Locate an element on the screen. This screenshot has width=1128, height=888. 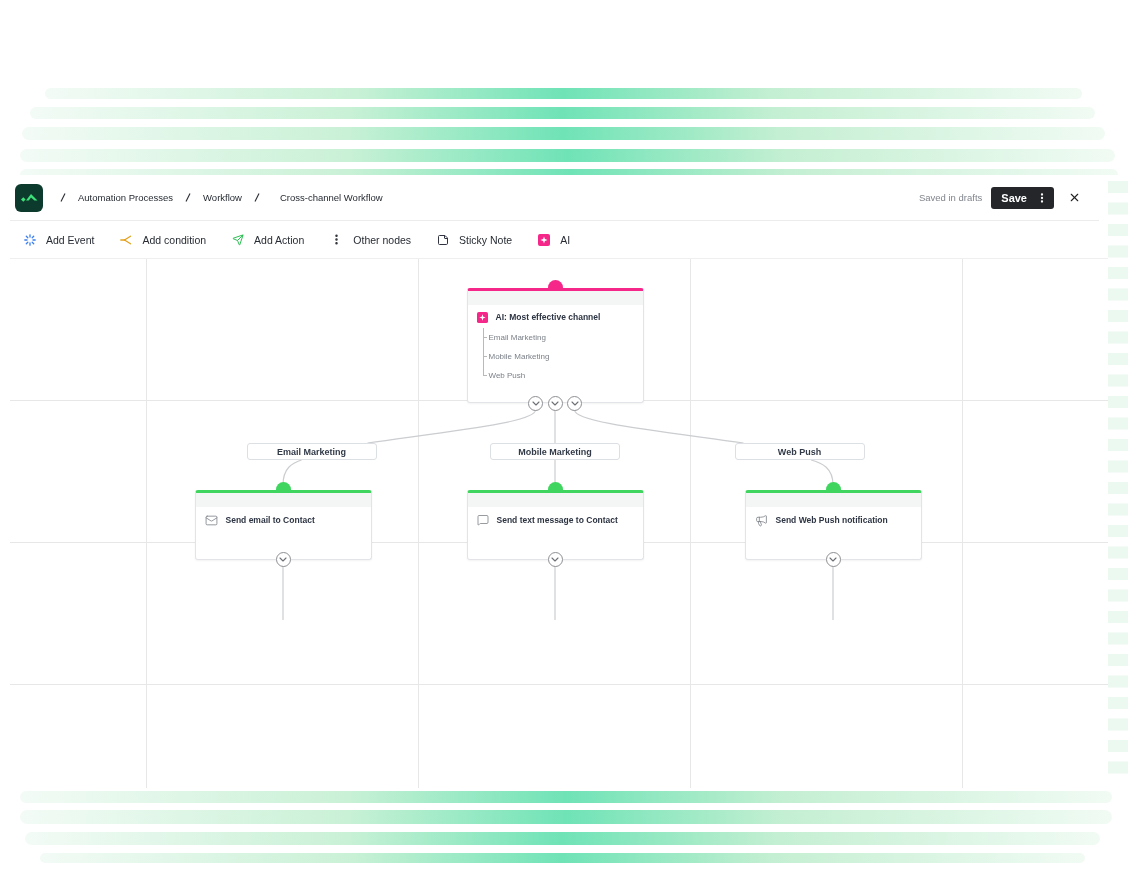
branch-label: Email Marketing is located at coordinates (311, 451).